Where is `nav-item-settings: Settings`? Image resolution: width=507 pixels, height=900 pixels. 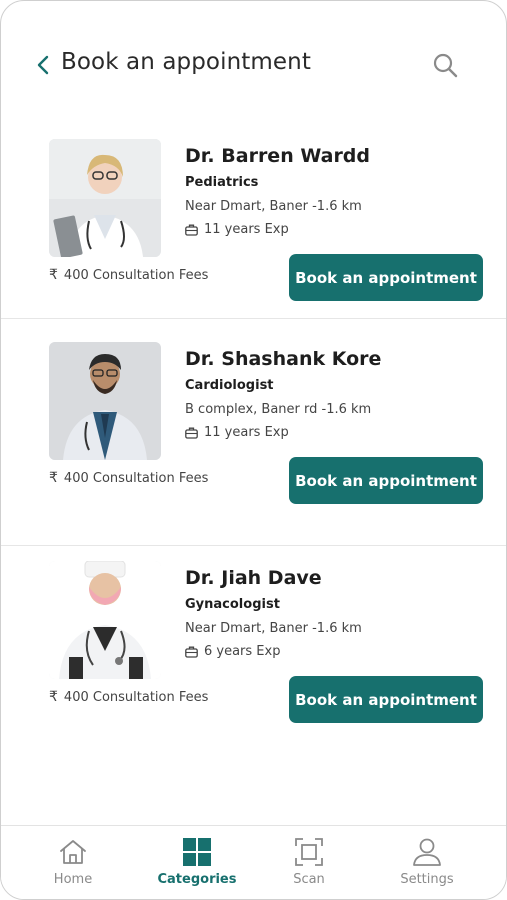
nav-item-settings: Settings is located at coordinates (427, 866).